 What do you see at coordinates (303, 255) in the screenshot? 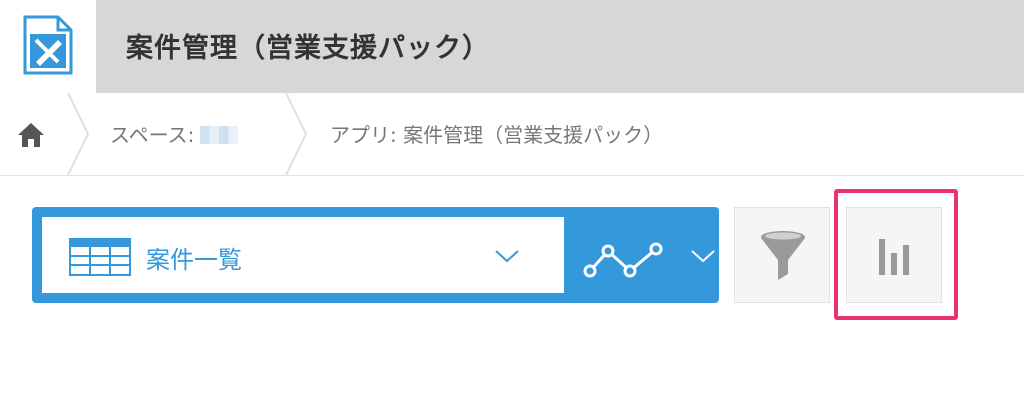
I see `view-dropdown: 案件一覧` at bounding box center [303, 255].